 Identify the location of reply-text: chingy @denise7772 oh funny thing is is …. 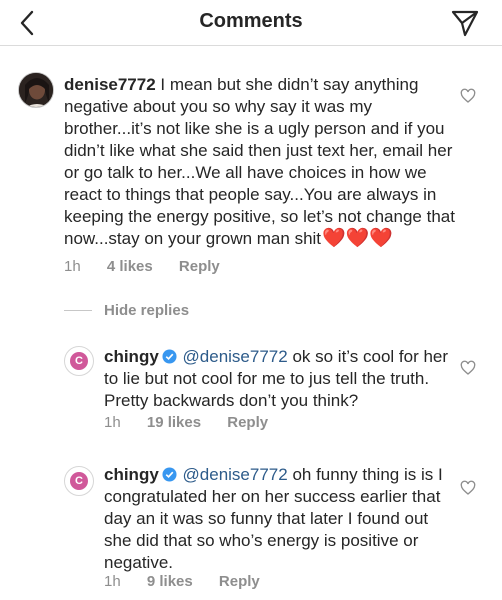
(276, 519).